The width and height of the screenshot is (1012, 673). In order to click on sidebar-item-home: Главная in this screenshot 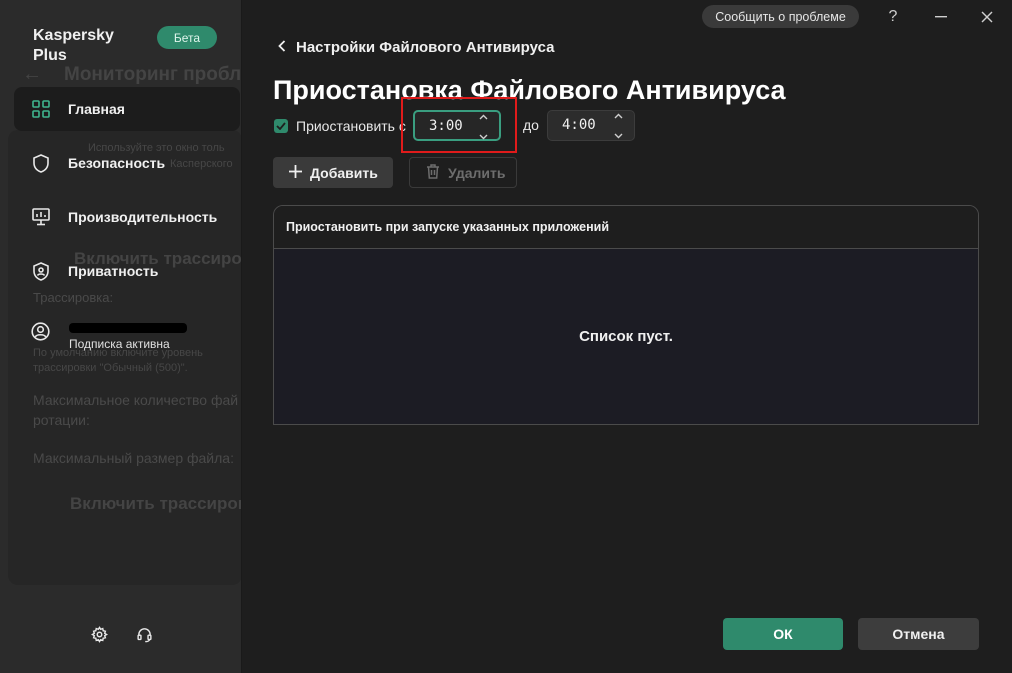, I will do `click(127, 109)`.